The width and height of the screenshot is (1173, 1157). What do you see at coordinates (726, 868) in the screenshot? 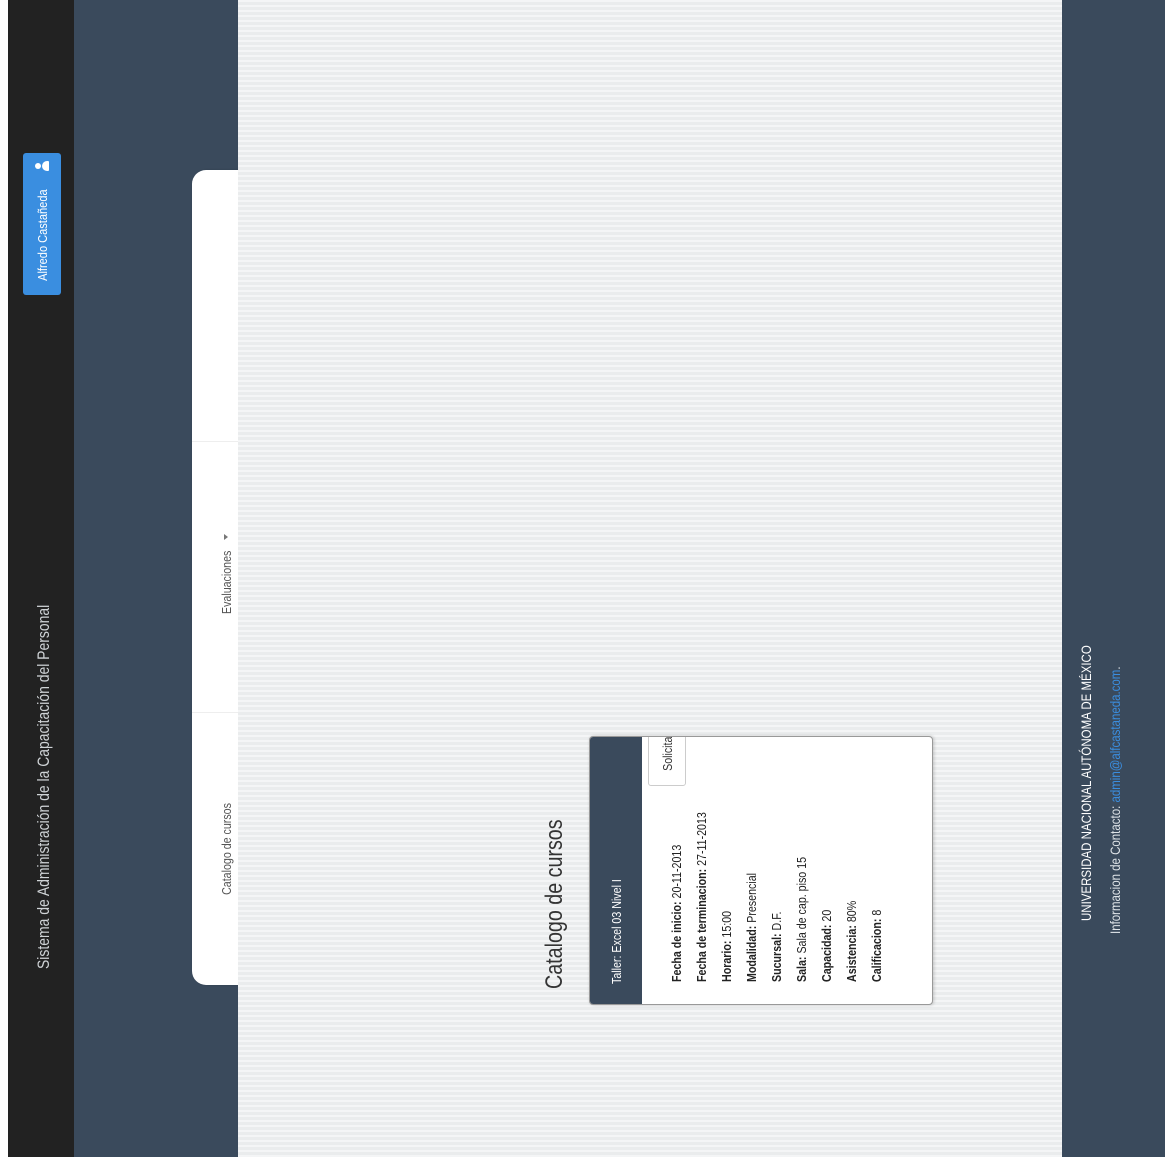
I see `course-field: Horario: 15:00` at bounding box center [726, 868].